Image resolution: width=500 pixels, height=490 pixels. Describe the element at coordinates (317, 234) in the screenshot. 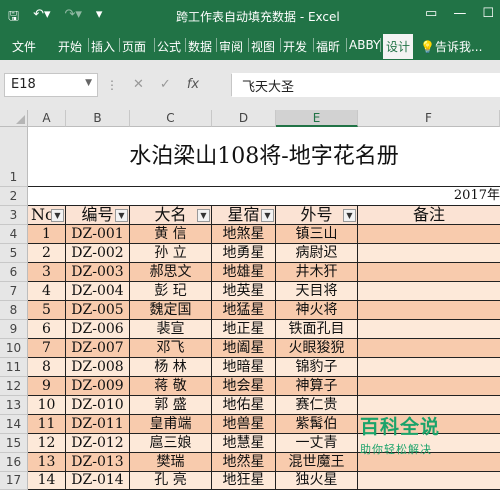

I see `cell-nickname: 镇三山` at that location.